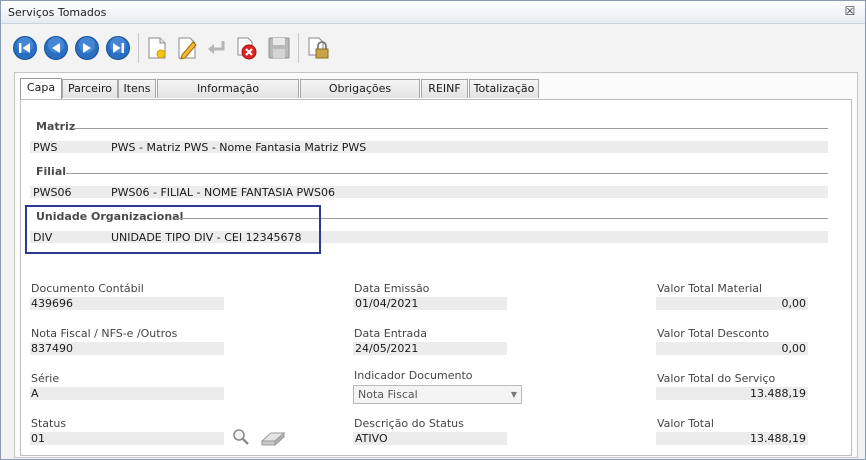 The width and height of the screenshot is (866, 460). I want to click on matriz-heading: Matriz, so click(56, 126).